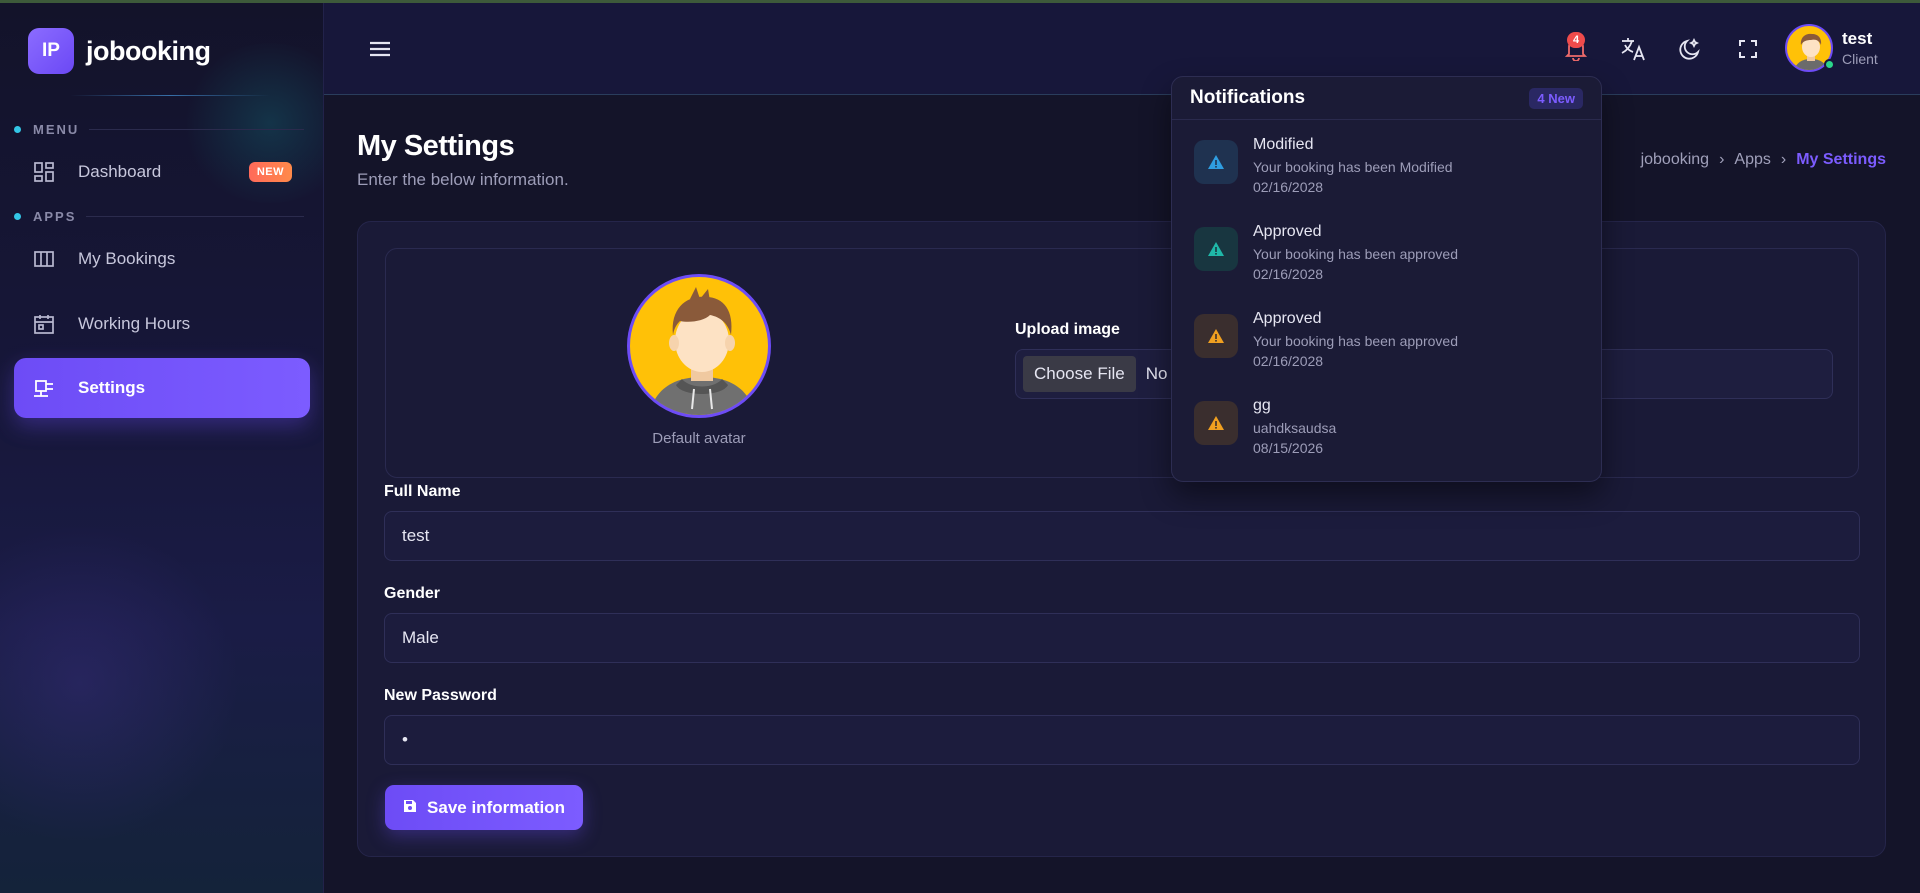 This screenshot has height=893, width=1920. What do you see at coordinates (1122, 740) in the screenshot?
I see `new-password-input: •` at bounding box center [1122, 740].